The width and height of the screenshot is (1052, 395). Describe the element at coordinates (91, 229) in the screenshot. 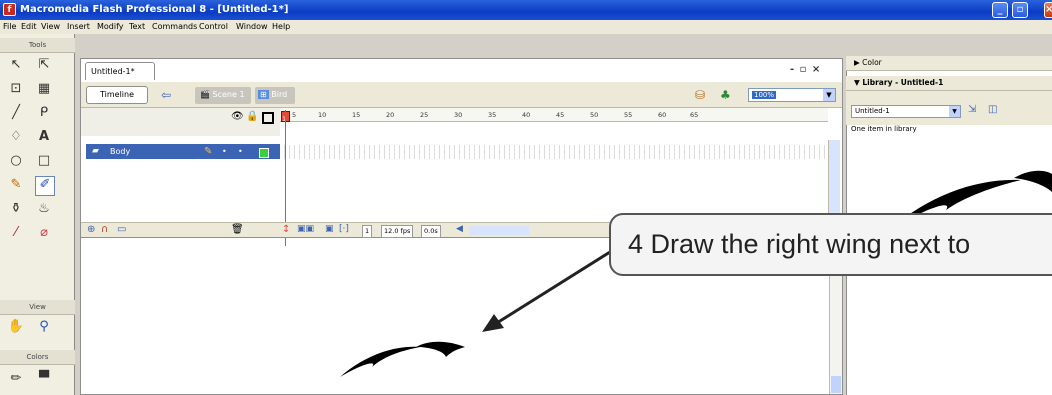

I see `insert-layer-icon: ⊕` at that location.